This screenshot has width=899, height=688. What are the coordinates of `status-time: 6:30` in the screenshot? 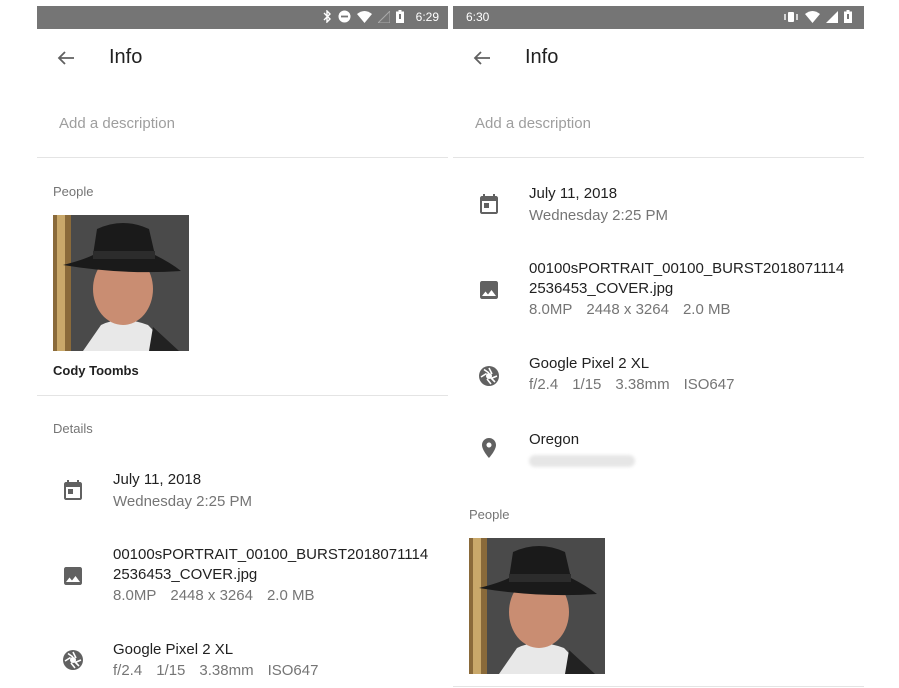 It's located at (478, 17).